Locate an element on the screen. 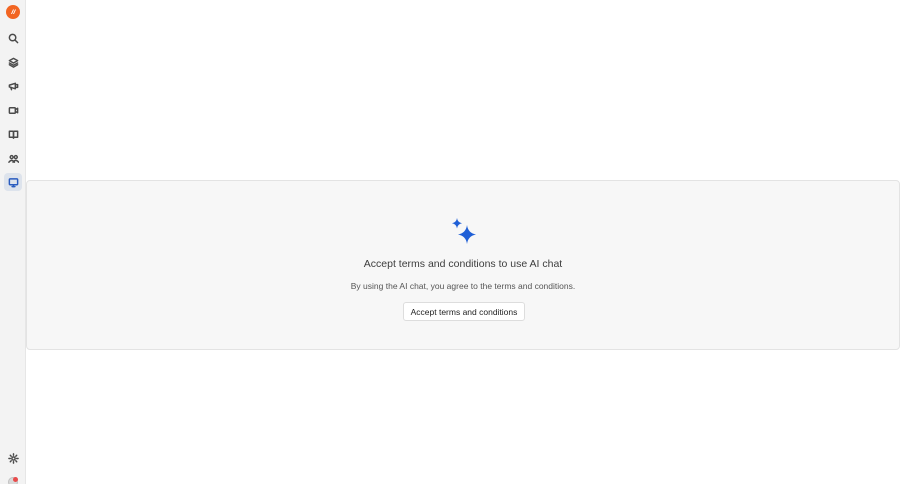 This screenshot has height=484, width=900. sidebar-item-ai-chat is located at coordinates (13, 182).